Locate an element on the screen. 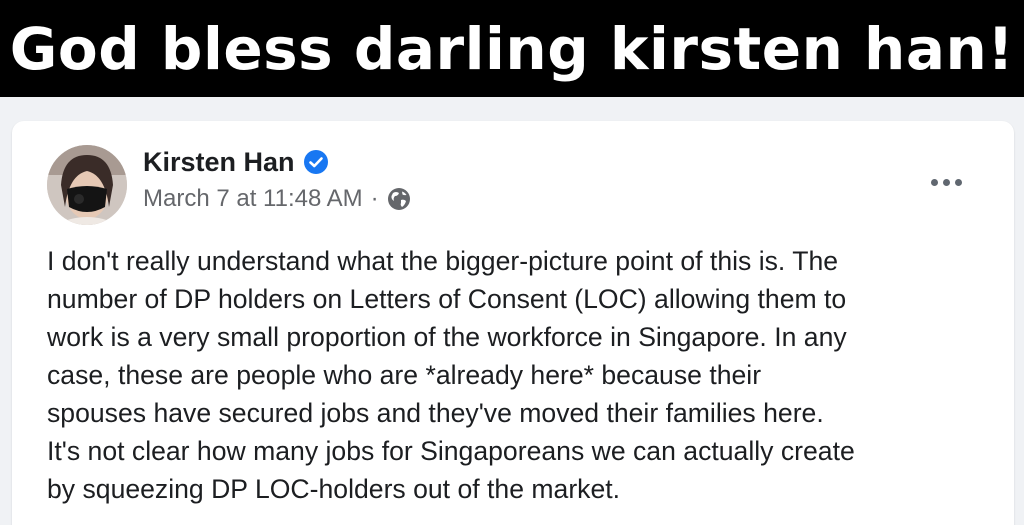  author-name: Kirsten Han is located at coordinates (219, 162).